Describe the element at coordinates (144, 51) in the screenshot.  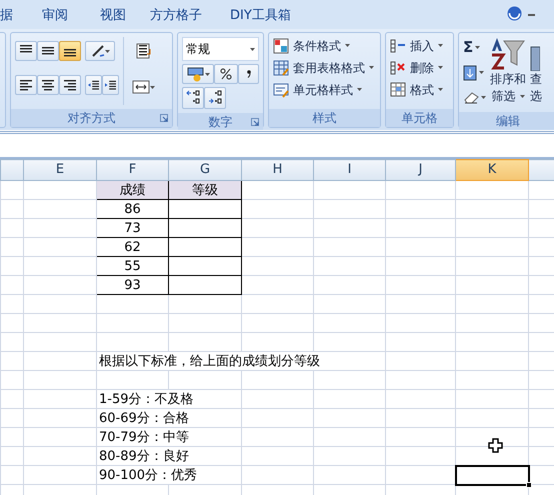
I see `wrap-text-icon` at that location.